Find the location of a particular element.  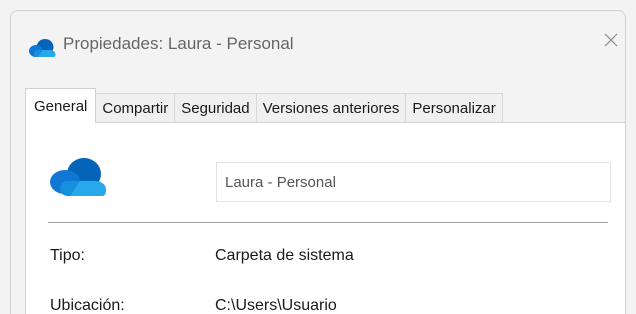

location-label: Ubicación: is located at coordinates (87, 305).